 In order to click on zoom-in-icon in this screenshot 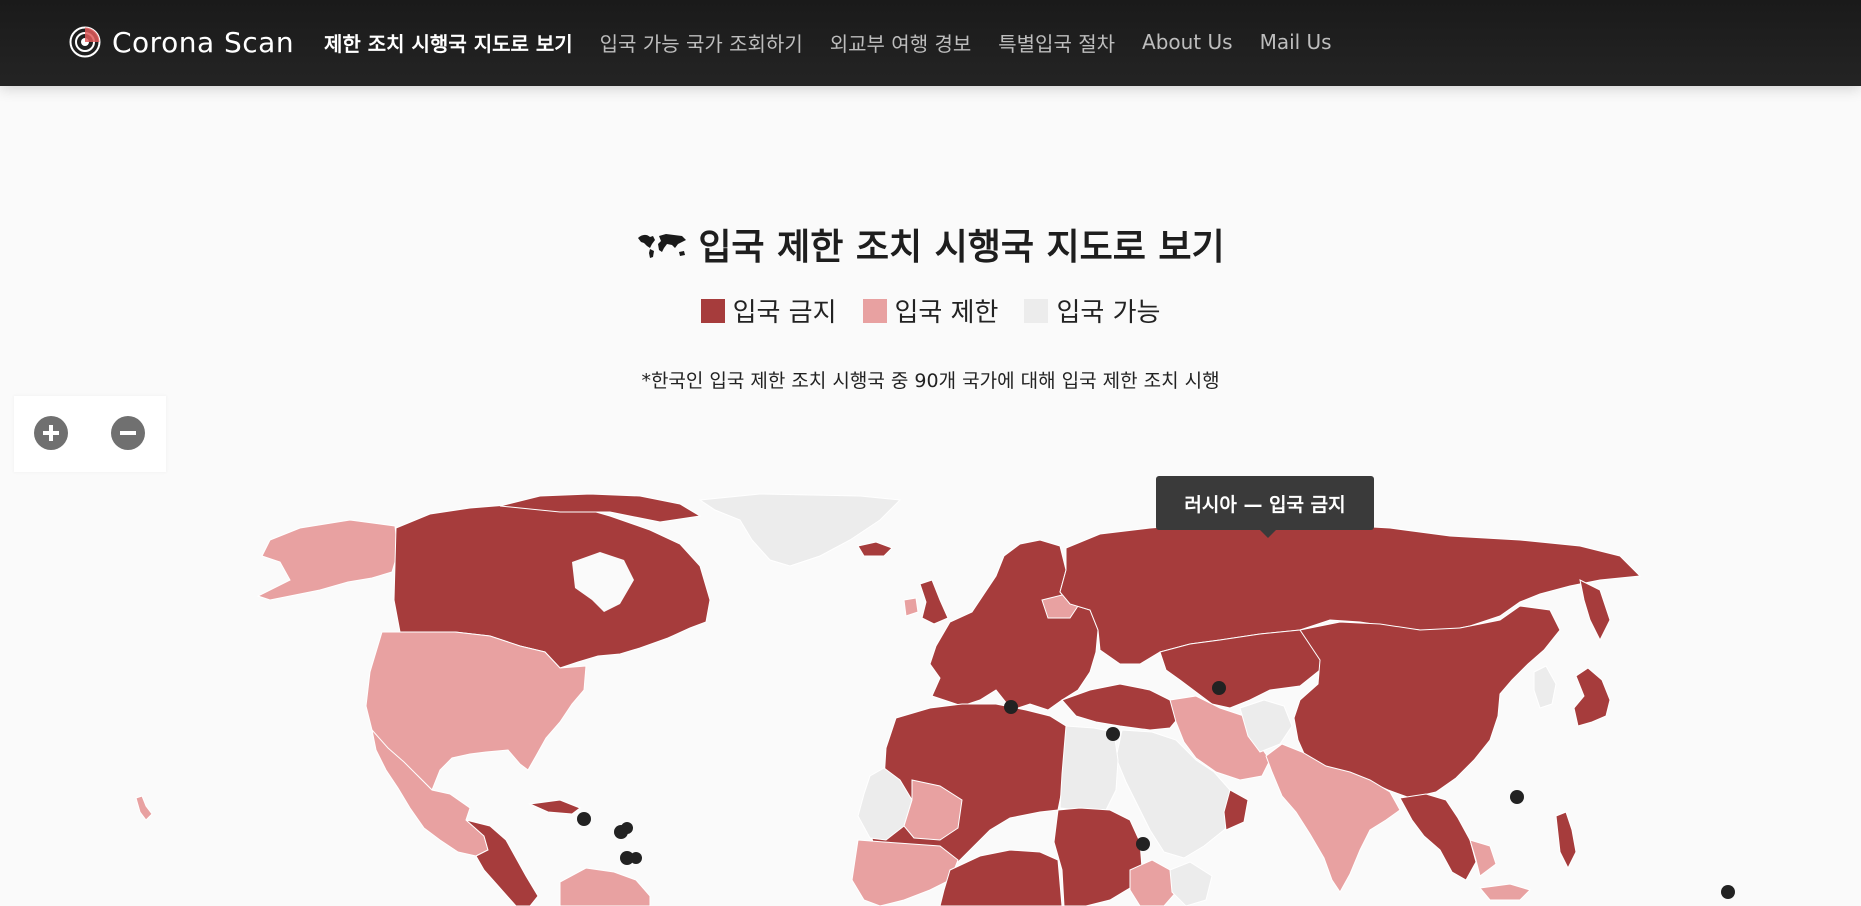, I will do `click(51, 433)`.